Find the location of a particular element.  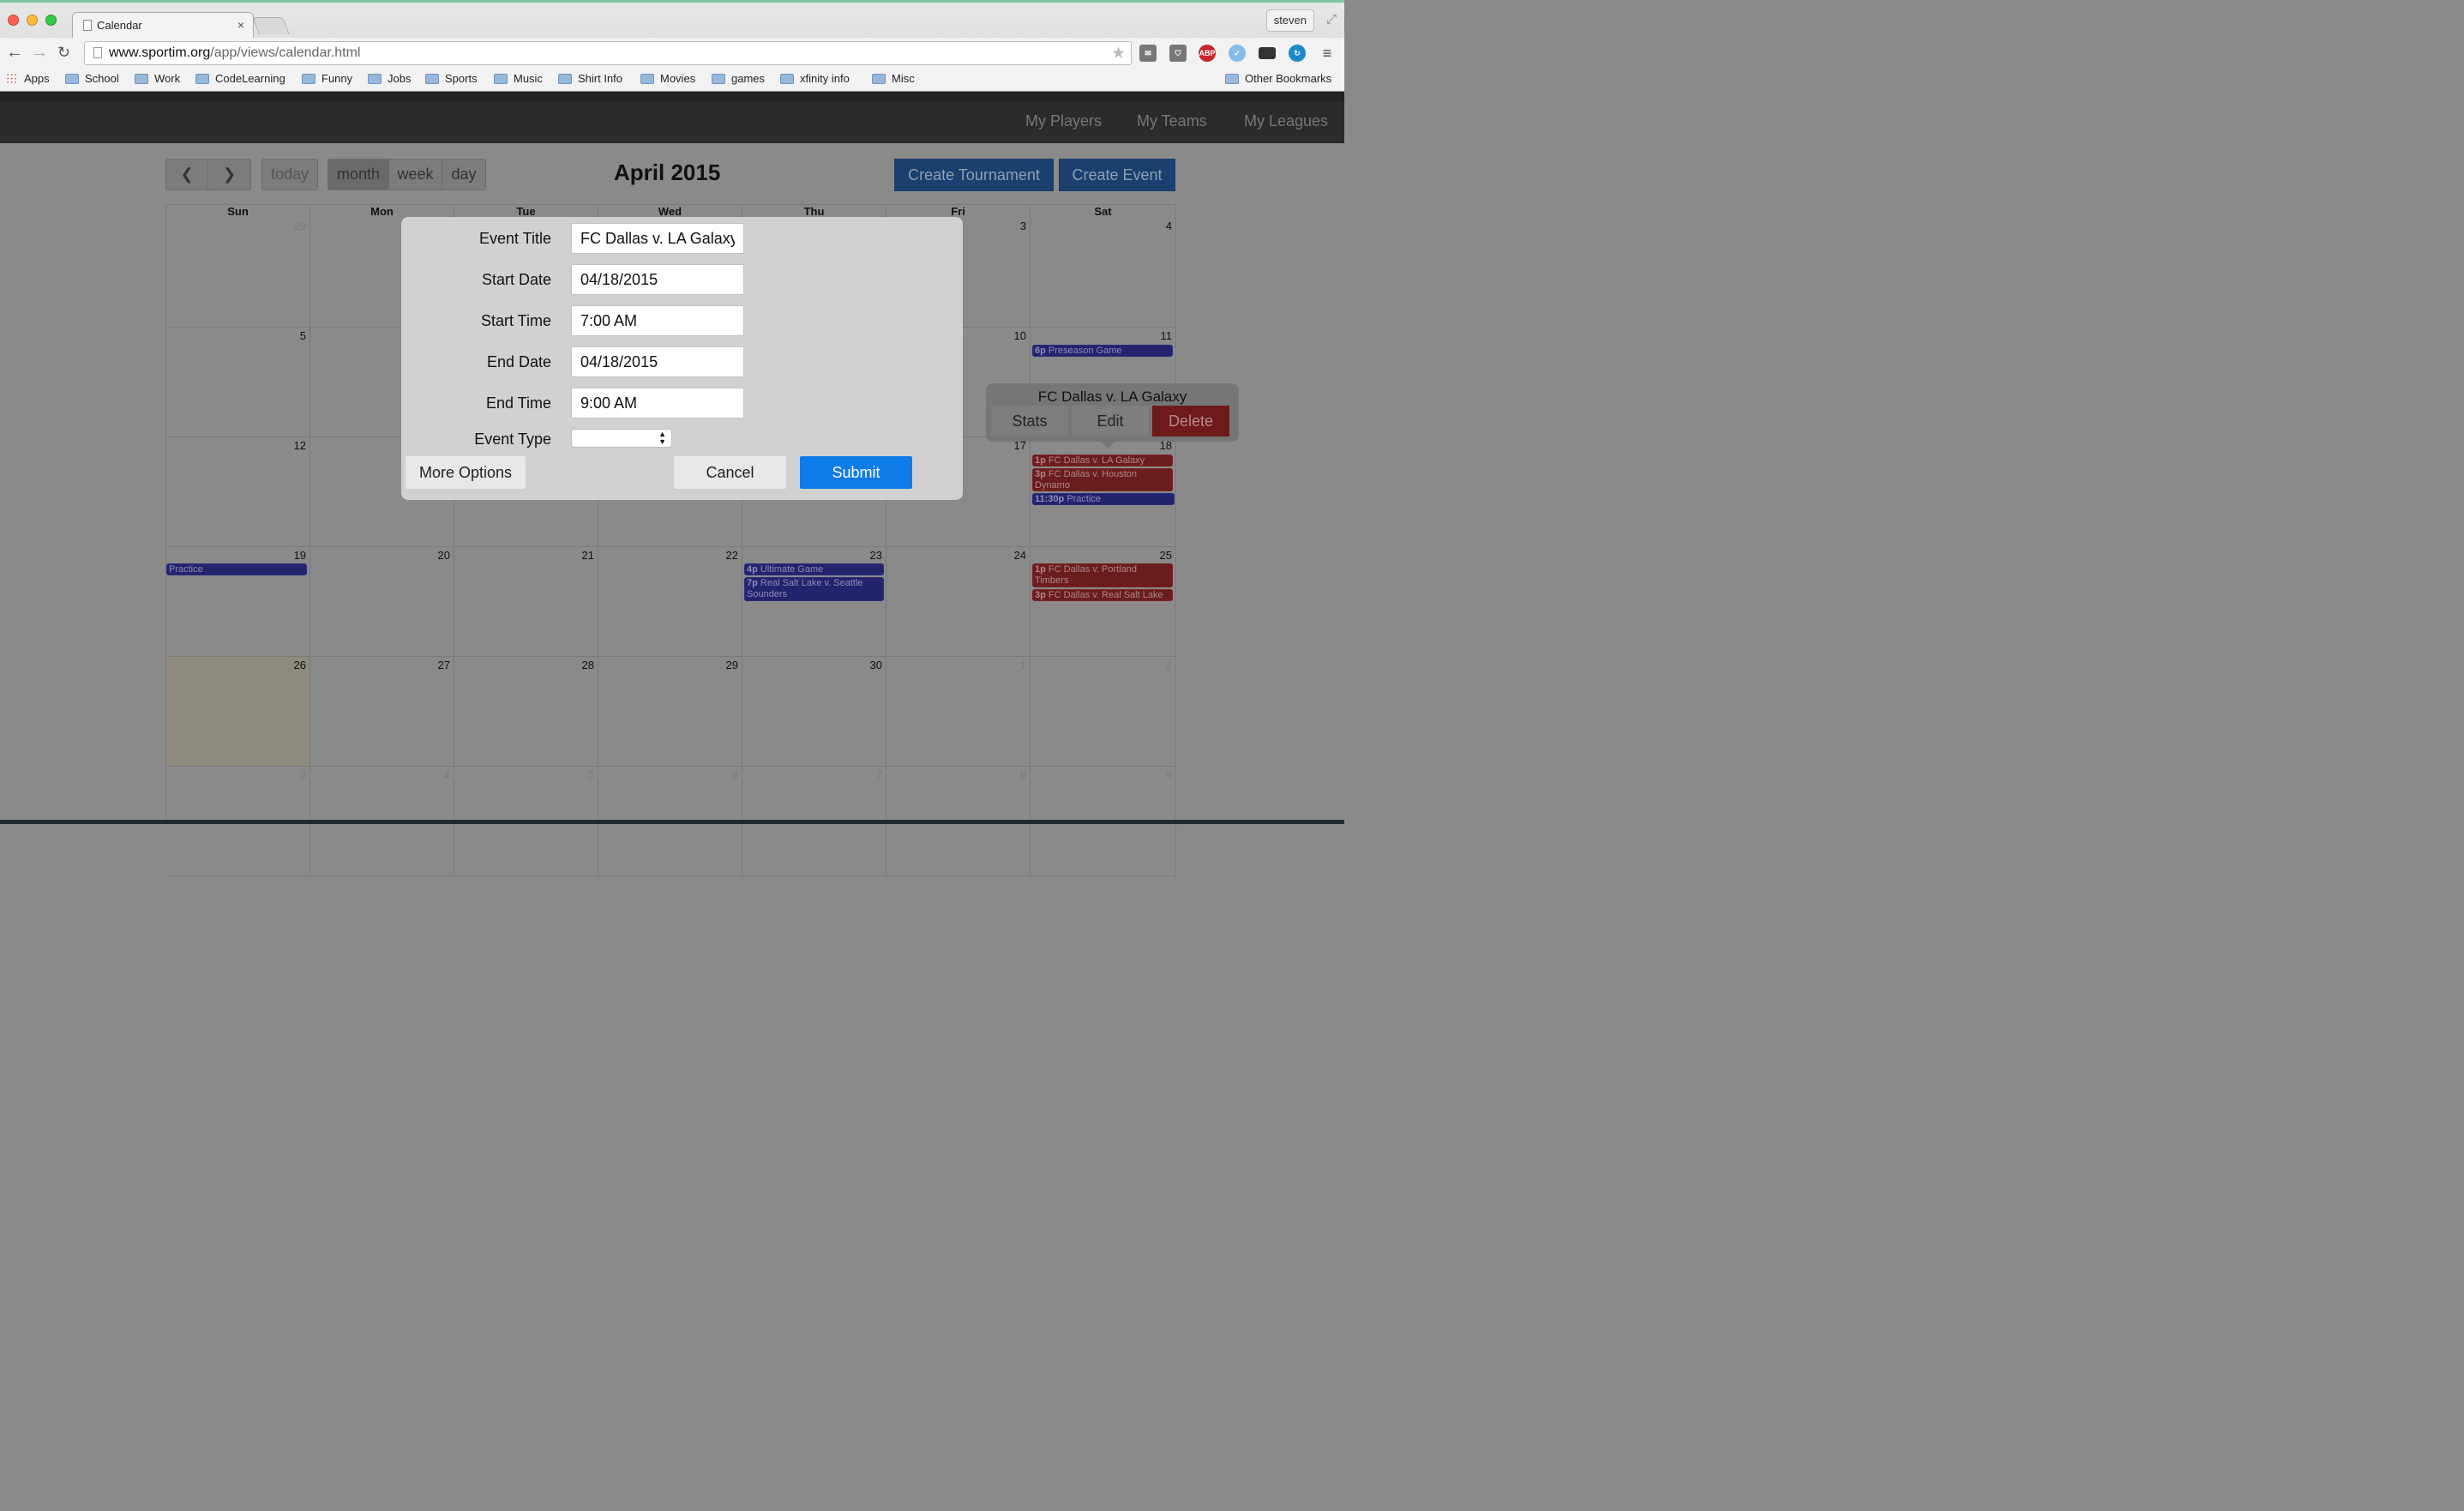

bookmark-folder-games: games is located at coordinates (738, 78).